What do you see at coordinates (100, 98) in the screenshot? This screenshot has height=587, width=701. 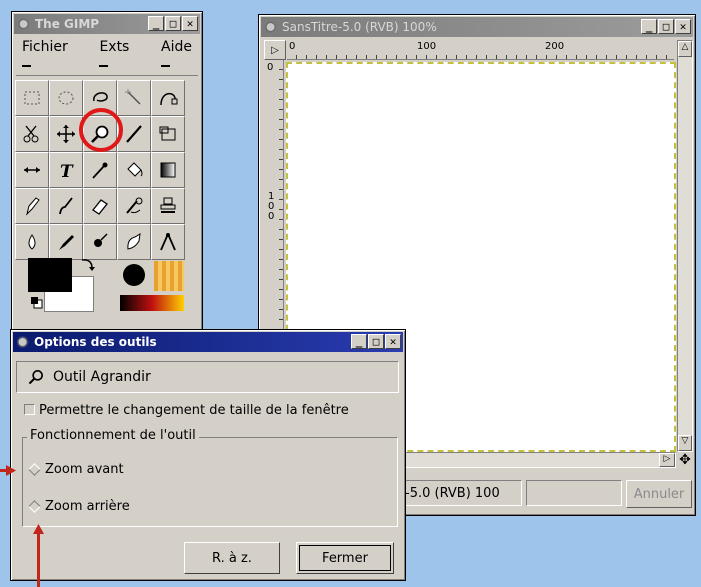 I see `lasso-icon` at bounding box center [100, 98].